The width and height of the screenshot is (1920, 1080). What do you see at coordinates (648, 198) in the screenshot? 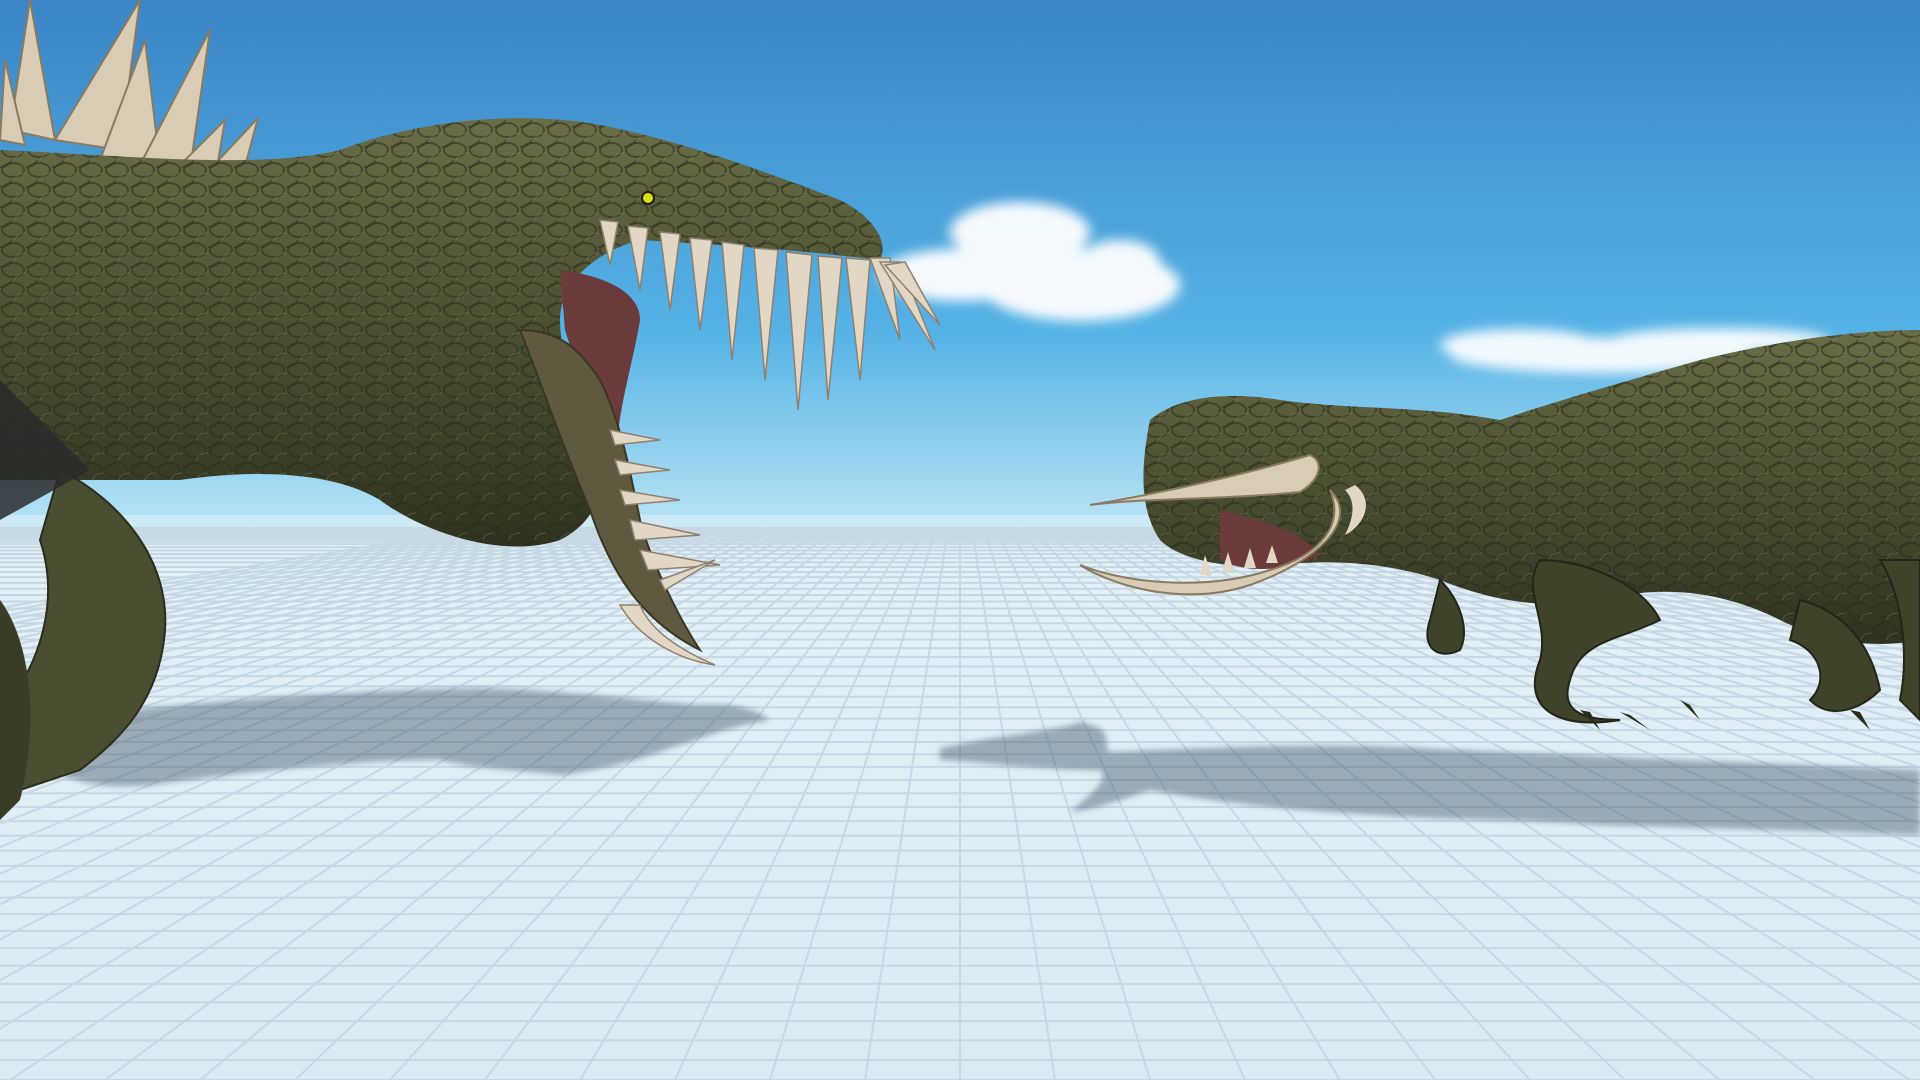
I see `creature-left-eye` at bounding box center [648, 198].